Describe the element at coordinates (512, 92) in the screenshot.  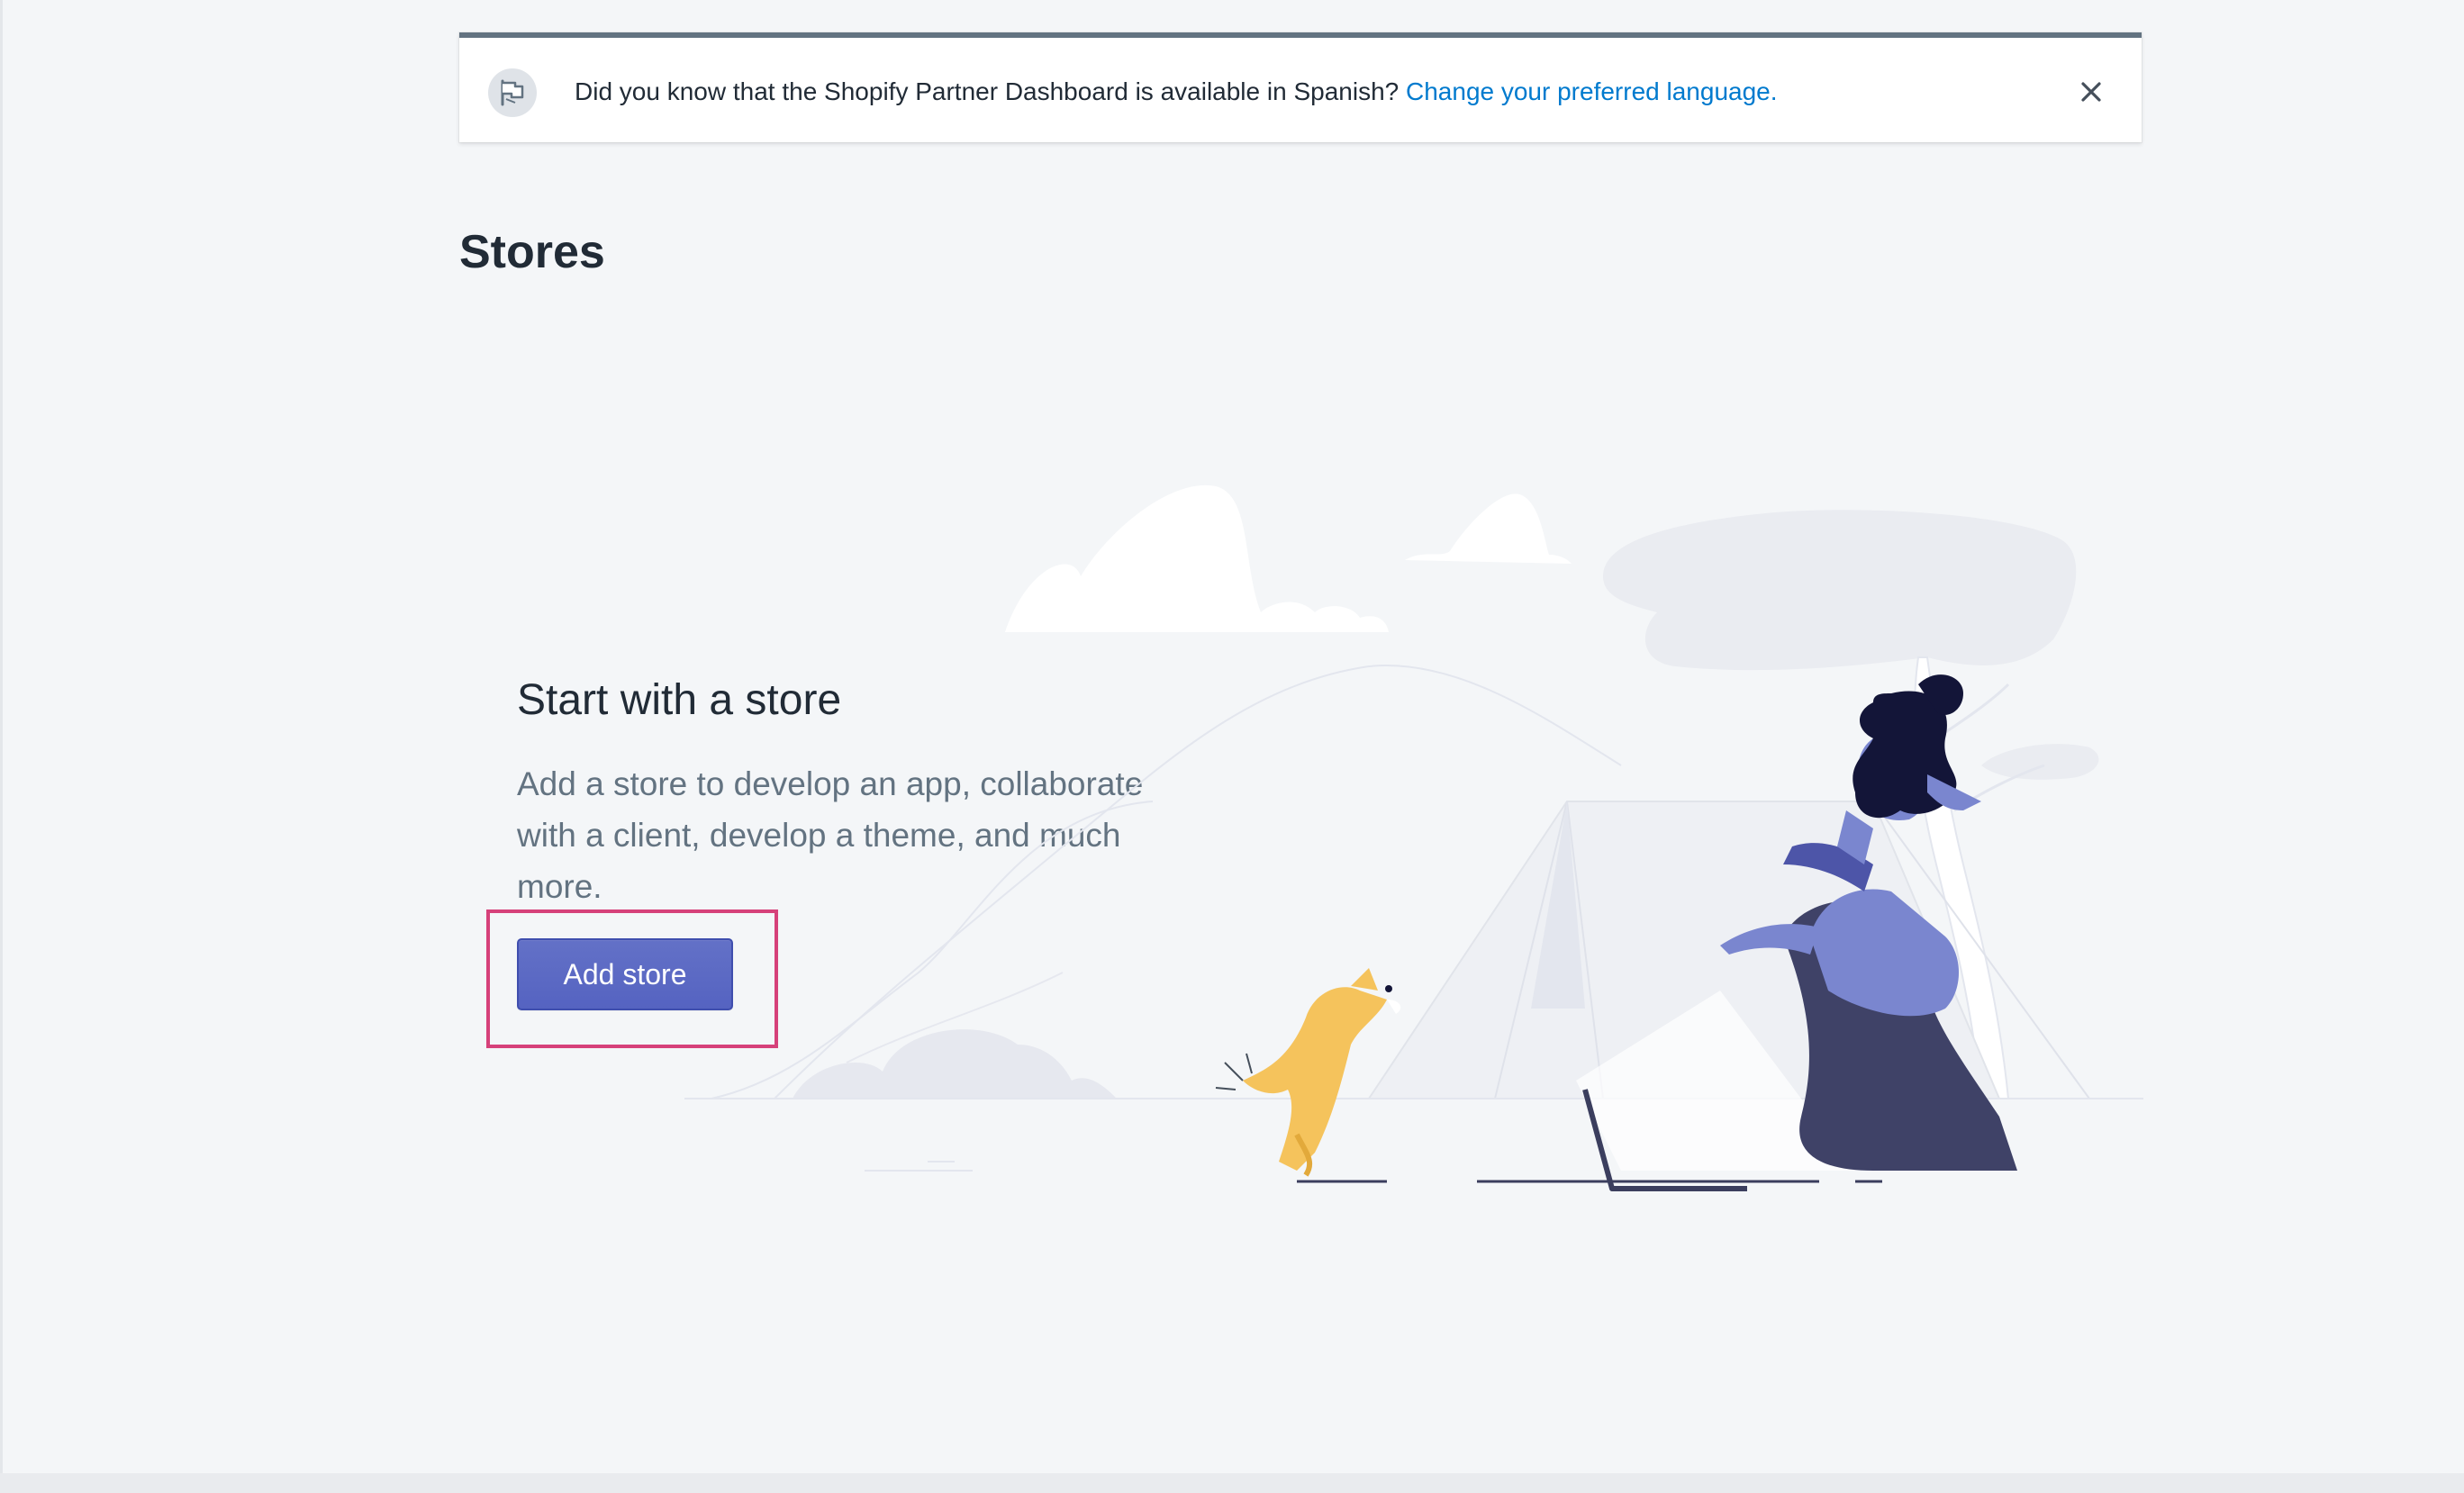
I see `flag-icon` at that location.